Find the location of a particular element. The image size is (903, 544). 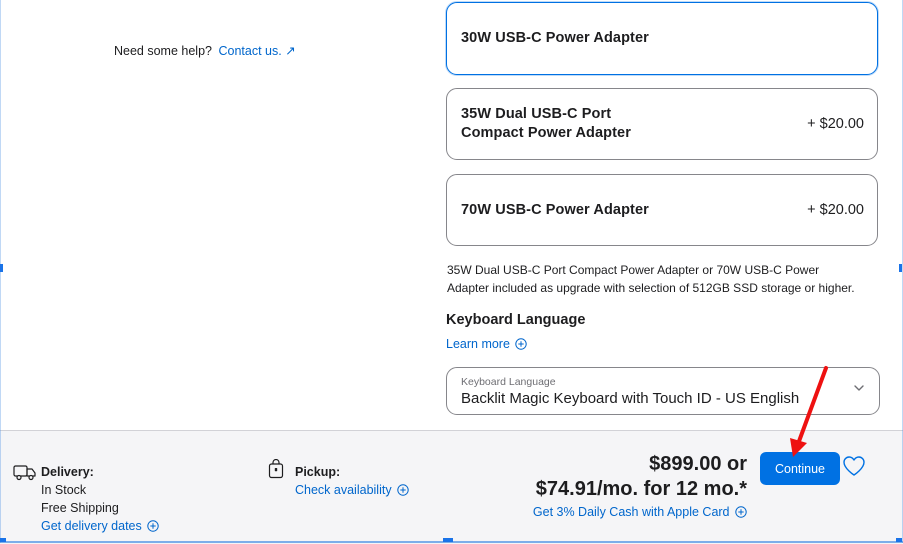

learn-more-link: Learn more is located at coordinates (487, 344).